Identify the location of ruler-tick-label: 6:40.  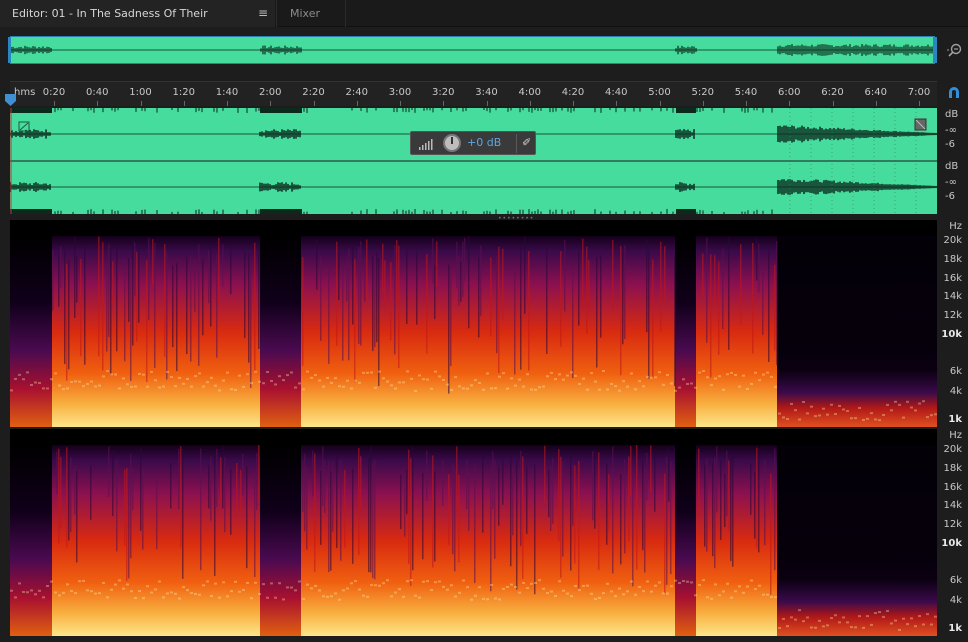
(875, 92).